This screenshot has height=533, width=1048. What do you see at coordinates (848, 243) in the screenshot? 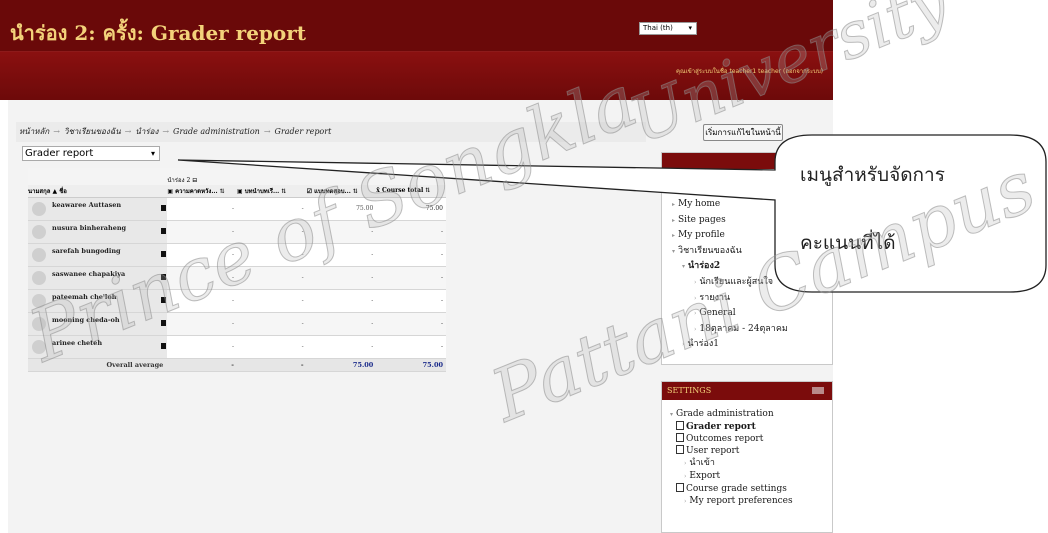
I see `callout-text-line2: คะแนนที่ได้` at bounding box center [848, 243].